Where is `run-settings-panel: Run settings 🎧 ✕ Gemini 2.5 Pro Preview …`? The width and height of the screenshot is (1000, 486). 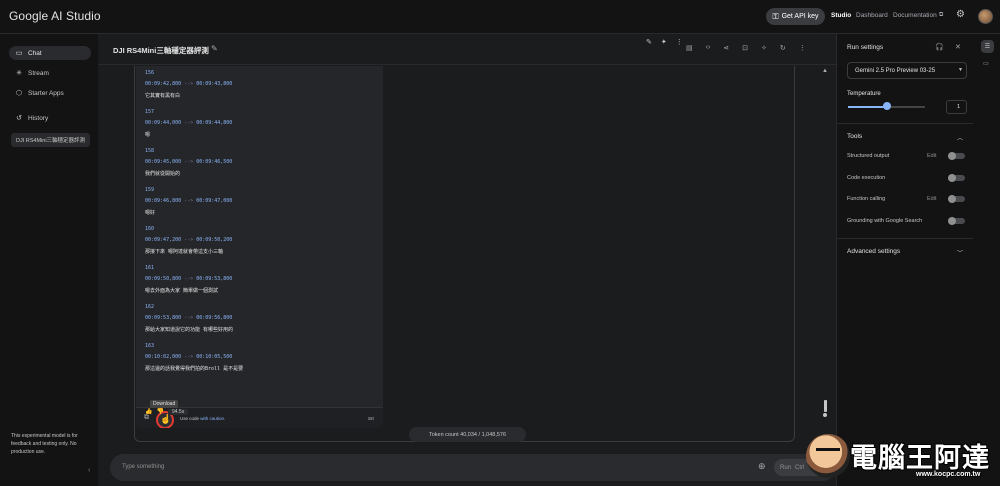 run-settings-panel: Run settings 🎧 ✕ Gemini 2.5 Pro Preview … is located at coordinates (905, 260).